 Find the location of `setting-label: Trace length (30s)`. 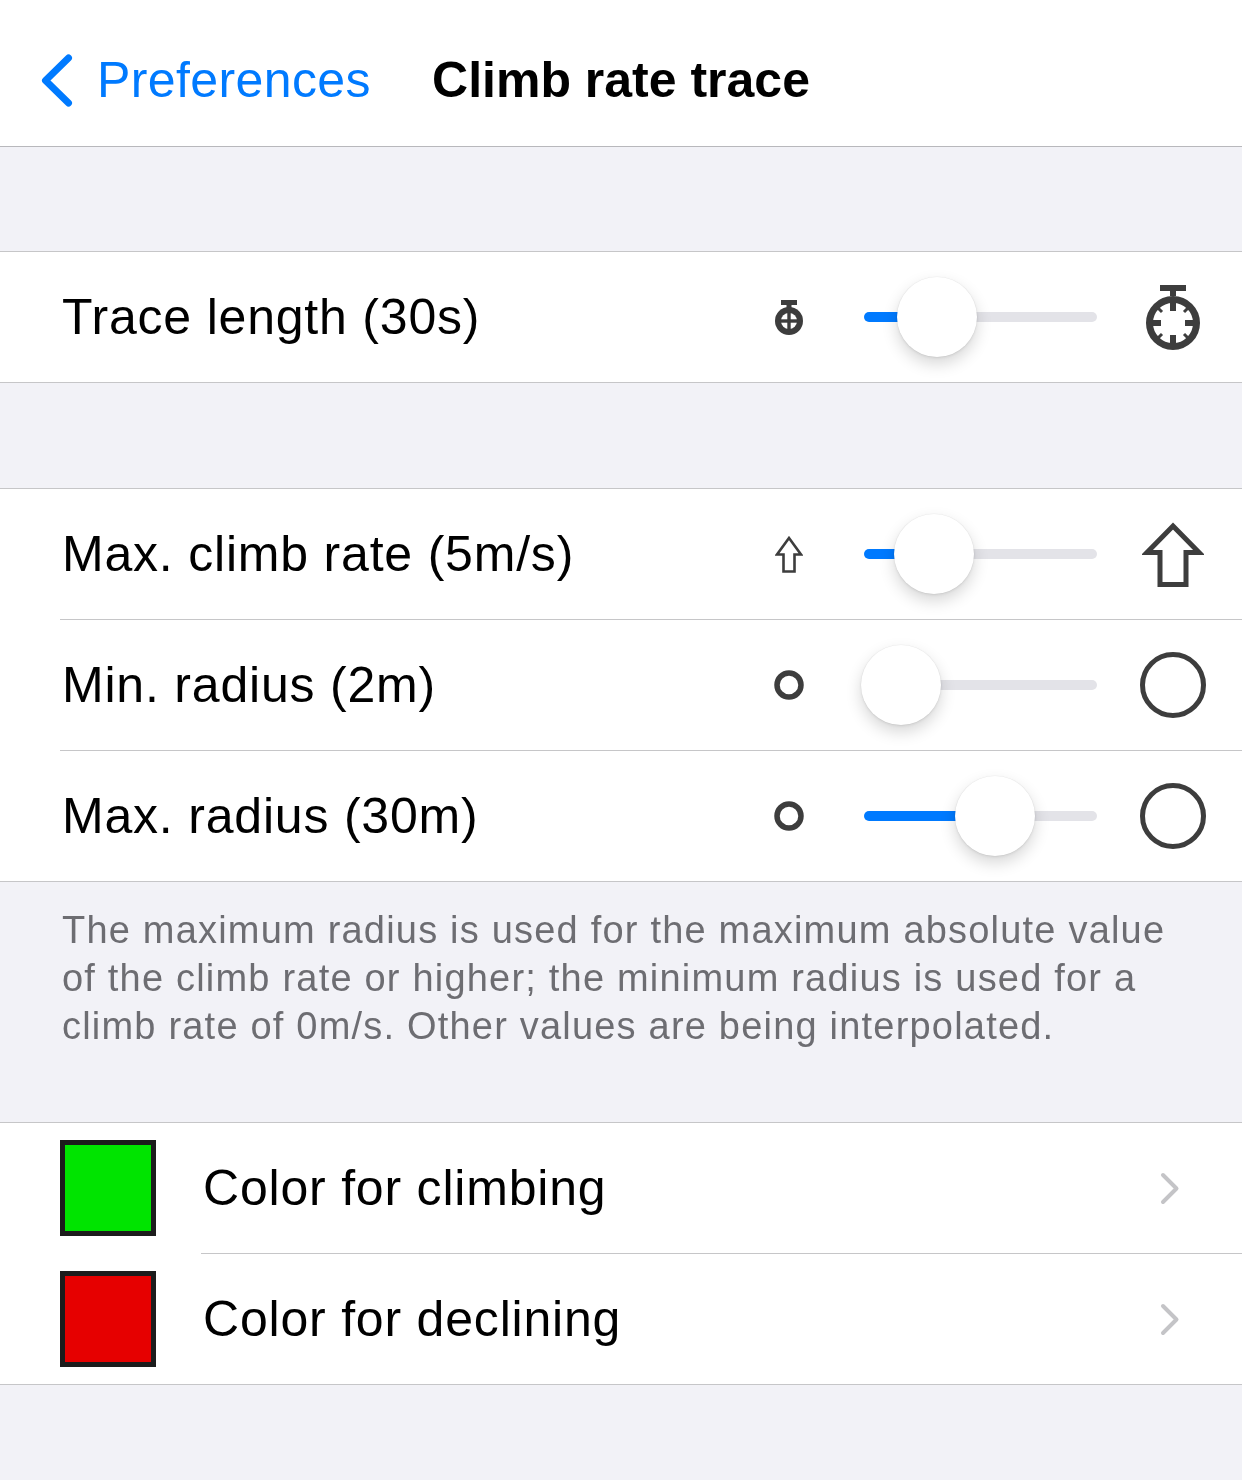

setting-label: Trace length (30s) is located at coordinates (272, 317).